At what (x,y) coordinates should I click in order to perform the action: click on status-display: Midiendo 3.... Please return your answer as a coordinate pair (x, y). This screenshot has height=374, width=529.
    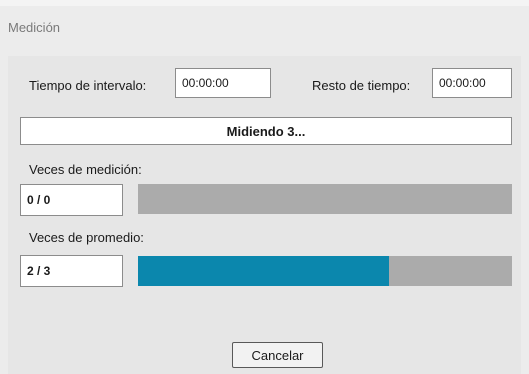
    Looking at the image, I should click on (266, 131).